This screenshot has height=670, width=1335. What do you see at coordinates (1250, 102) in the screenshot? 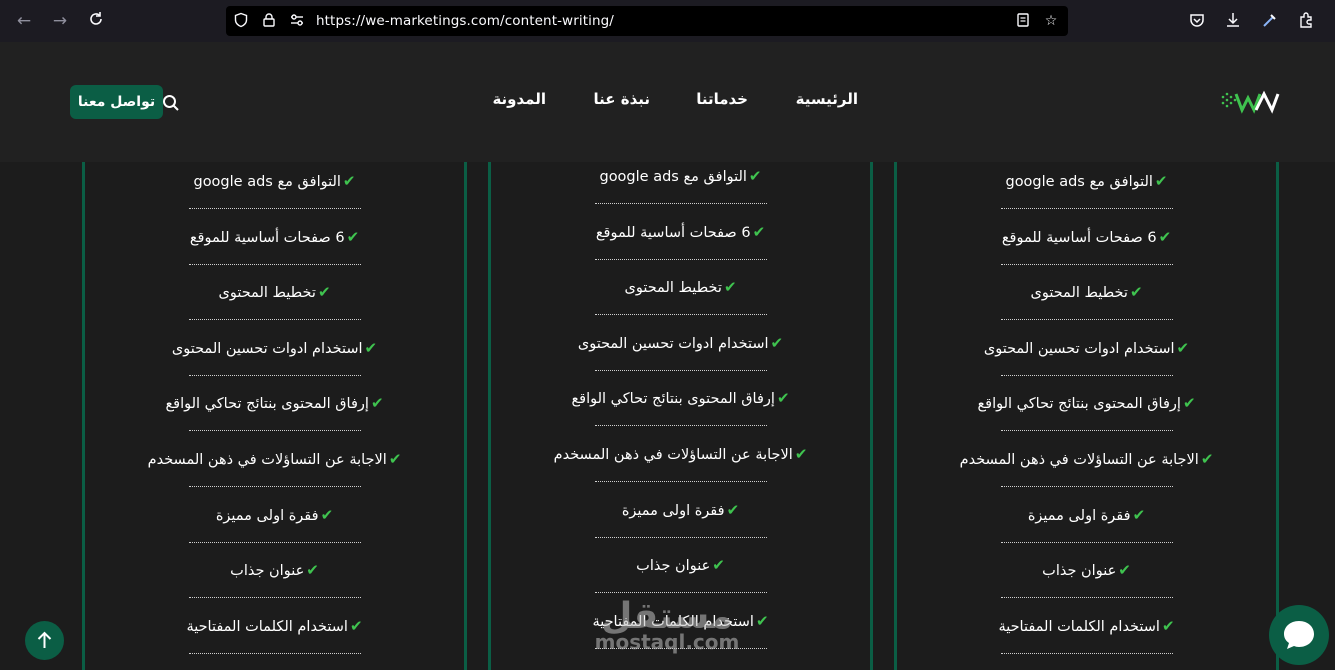
I see `site-logo` at bounding box center [1250, 102].